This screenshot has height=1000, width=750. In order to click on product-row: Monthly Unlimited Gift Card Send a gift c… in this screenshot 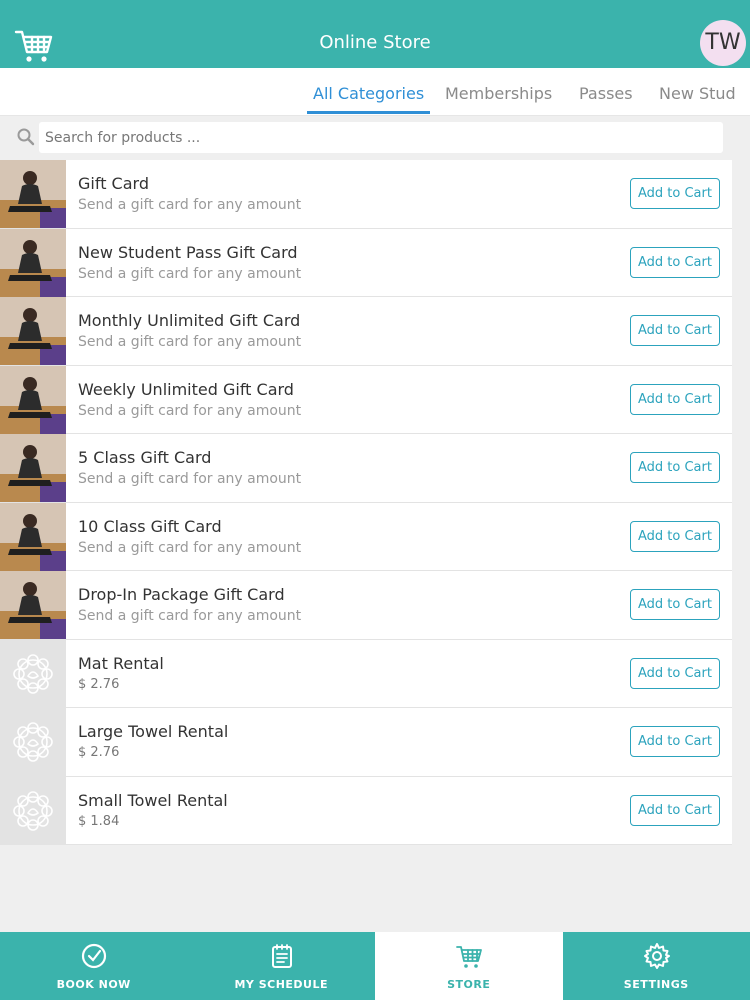, I will do `click(366, 331)`.